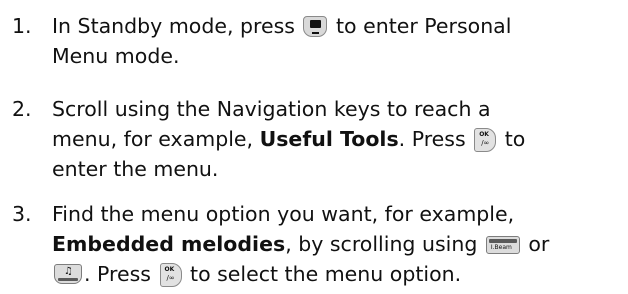  I want to click on volume-key-icon: I.Beam, so click(502, 245).